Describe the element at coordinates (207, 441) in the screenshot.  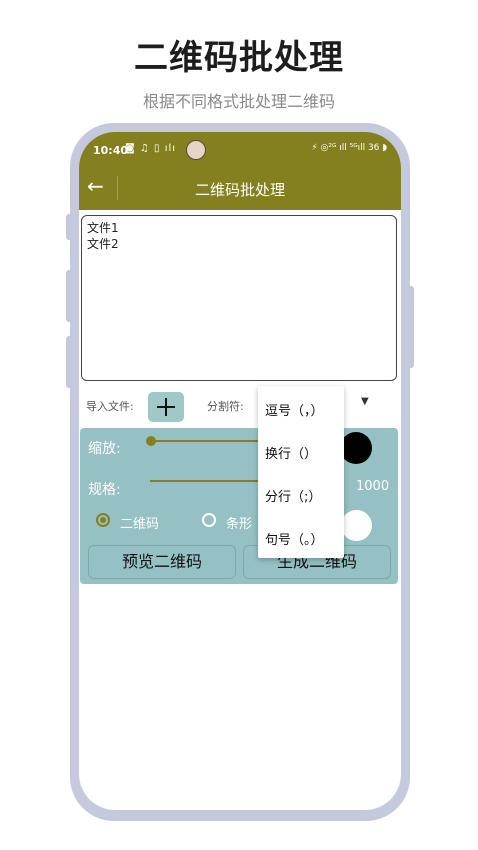
I see `zoom-slider-track` at that location.